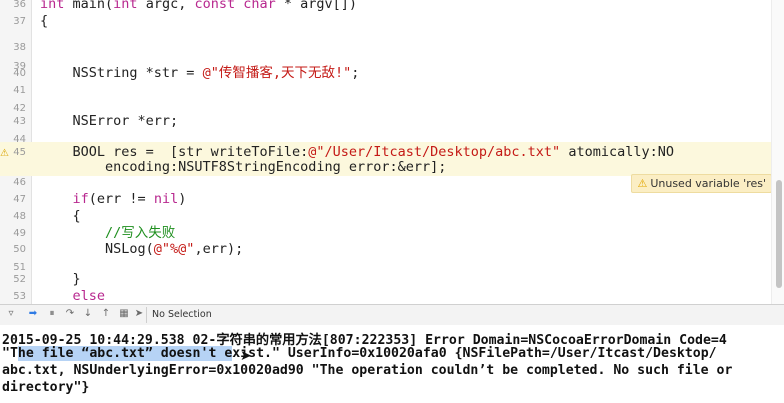 The width and height of the screenshot is (784, 403). I want to click on text-selection: he file “abc.txt” doesn't e, so click(125, 353).